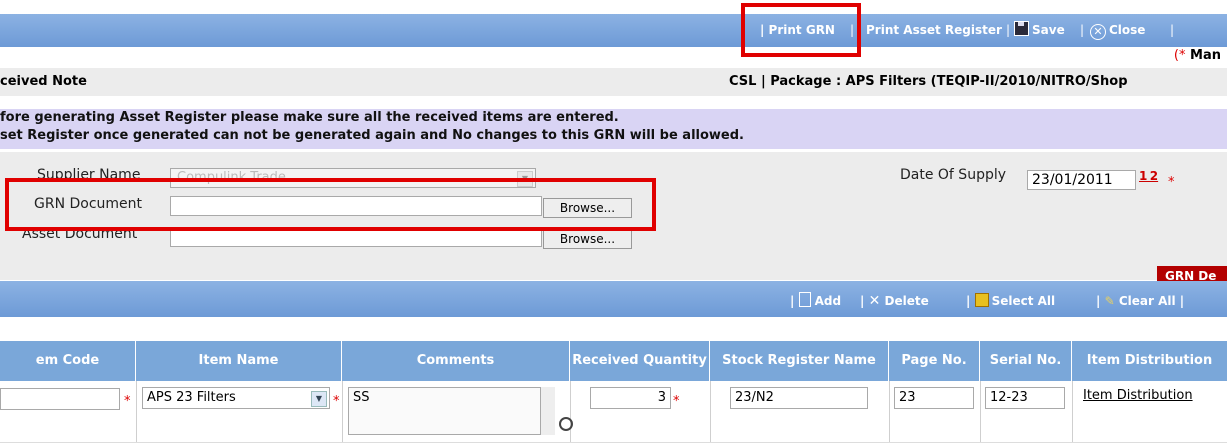 The height and width of the screenshot is (443, 1227). Describe the element at coordinates (804, 299) in the screenshot. I see `add-icon` at that location.